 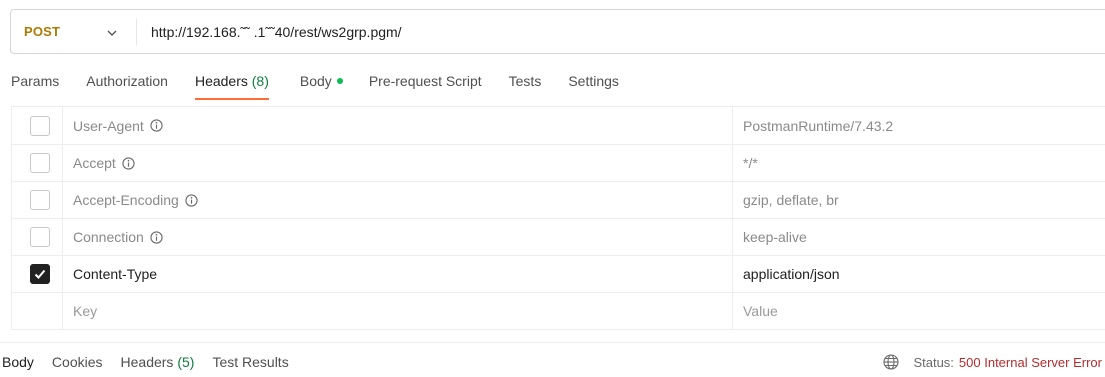 I want to click on header-checkbox-checked, so click(x=40, y=274).